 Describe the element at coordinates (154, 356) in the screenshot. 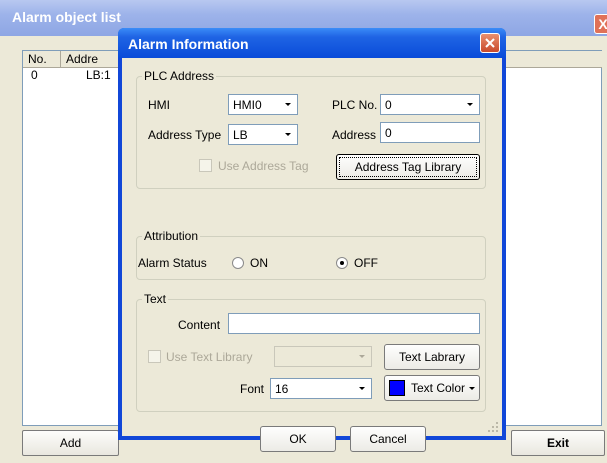

I see `use-text-library-checkbox` at that location.